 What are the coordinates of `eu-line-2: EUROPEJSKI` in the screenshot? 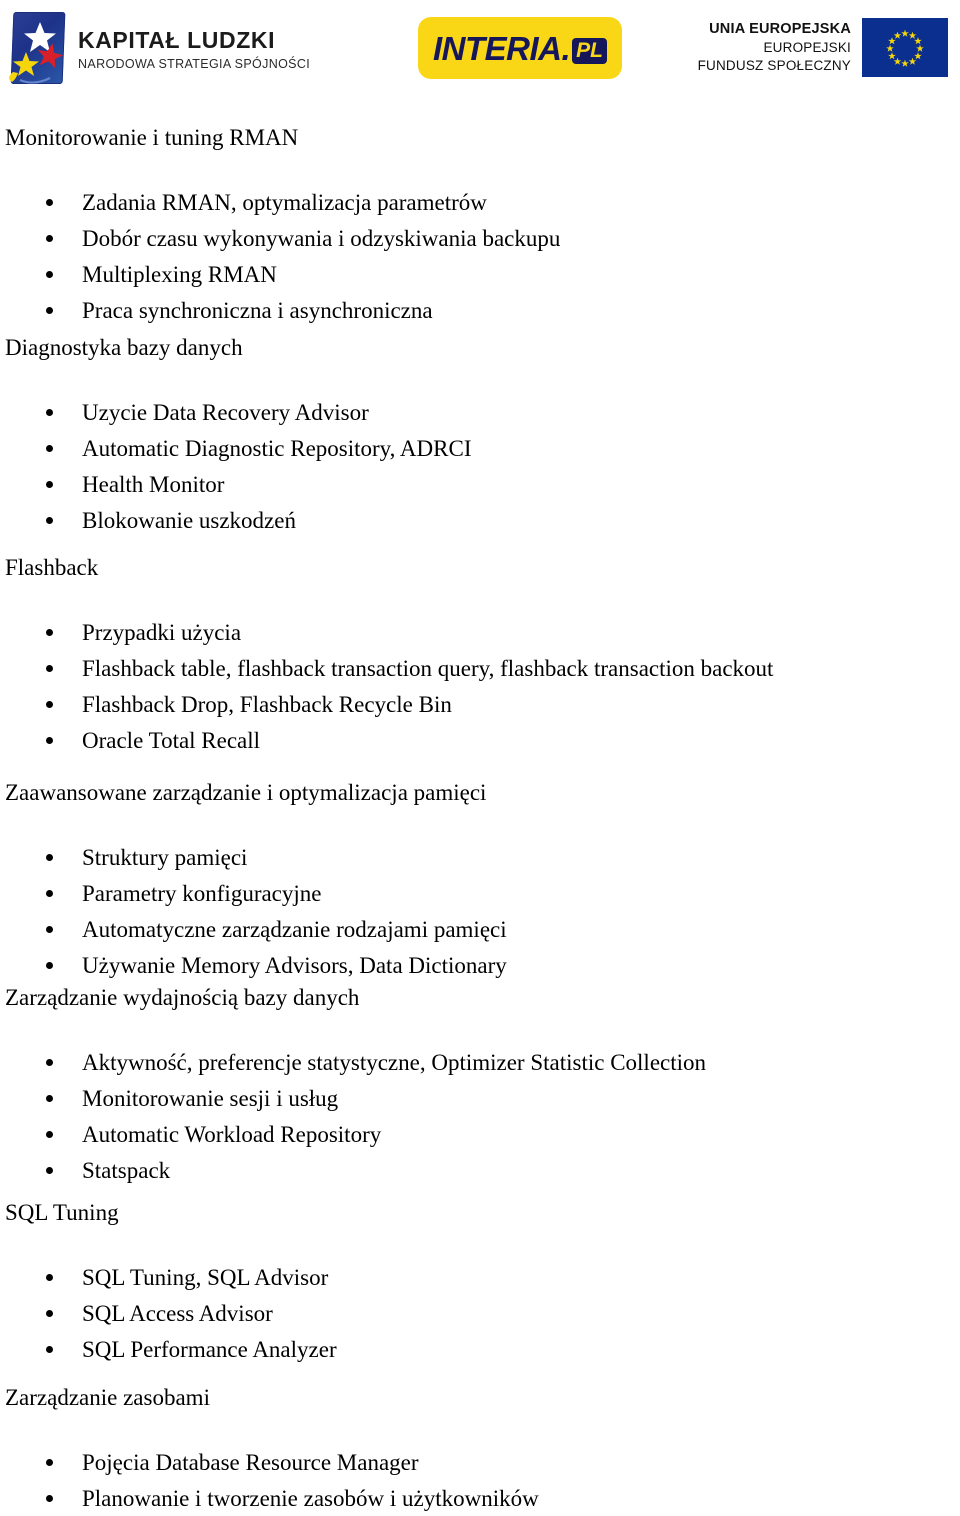 It's located at (807, 47).